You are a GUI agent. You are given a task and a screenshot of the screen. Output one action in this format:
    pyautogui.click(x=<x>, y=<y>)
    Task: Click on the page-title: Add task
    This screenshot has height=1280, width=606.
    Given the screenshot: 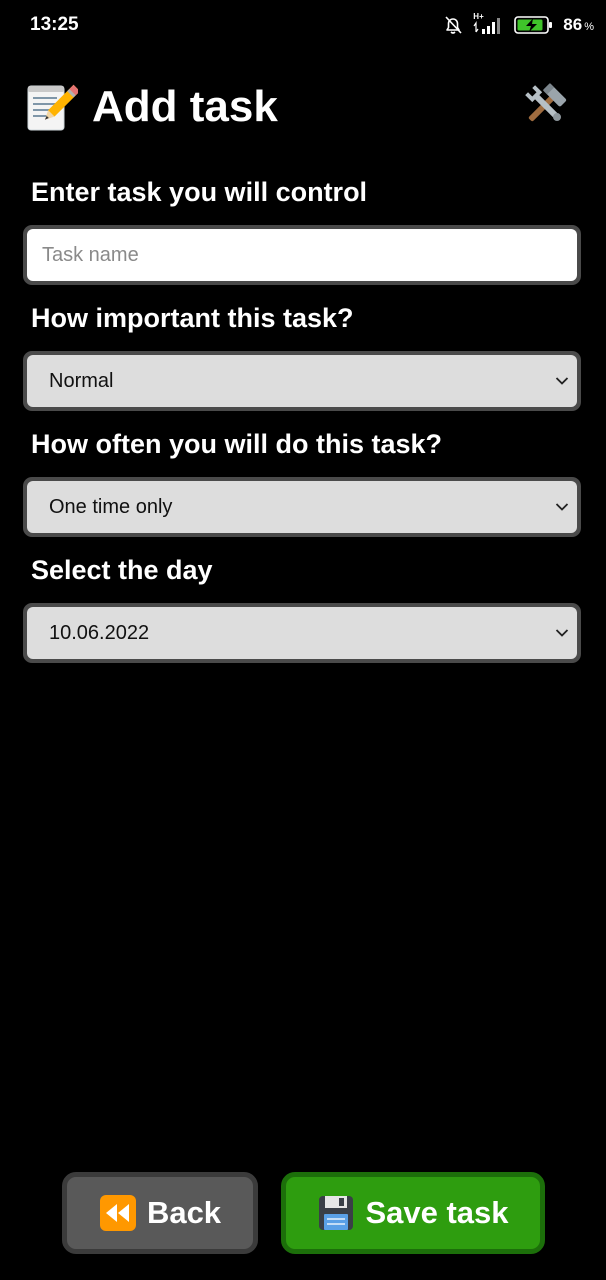 What is the action you would take?
    pyautogui.click(x=185, y=106)
    